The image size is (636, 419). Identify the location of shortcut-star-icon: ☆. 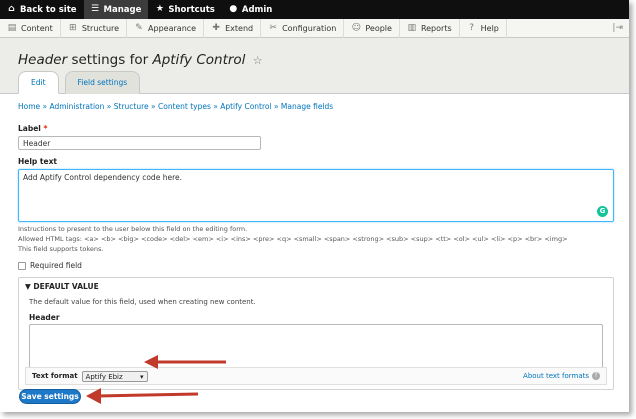
(258, 60).